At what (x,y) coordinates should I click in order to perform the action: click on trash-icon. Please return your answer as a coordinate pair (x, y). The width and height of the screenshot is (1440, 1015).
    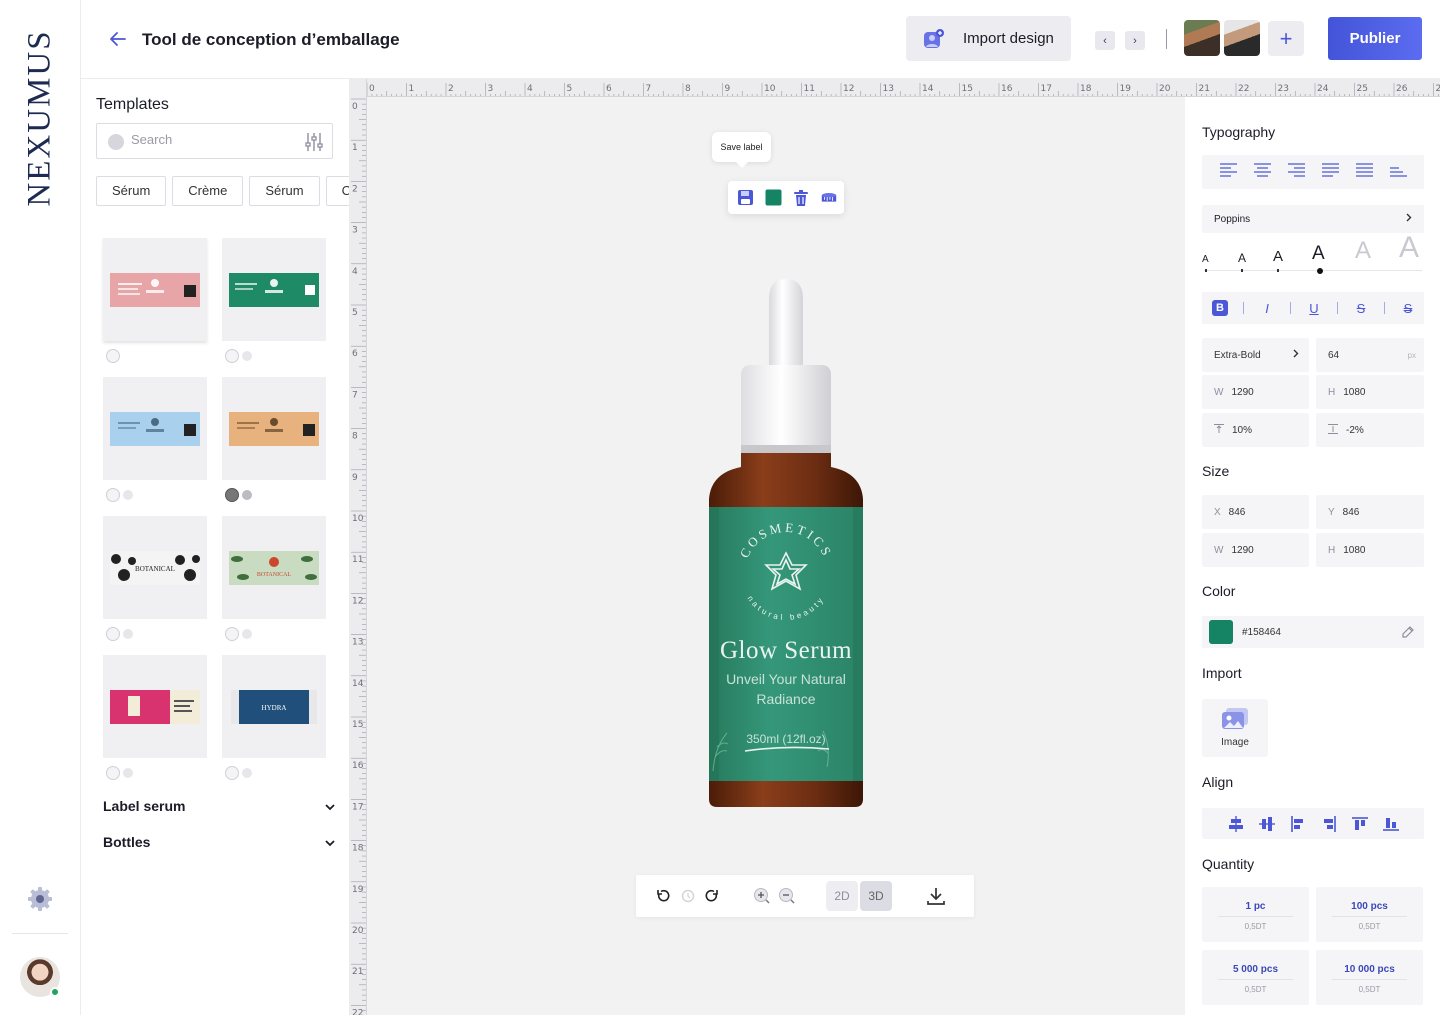
    Looking at the image, I should click on (801, 198).